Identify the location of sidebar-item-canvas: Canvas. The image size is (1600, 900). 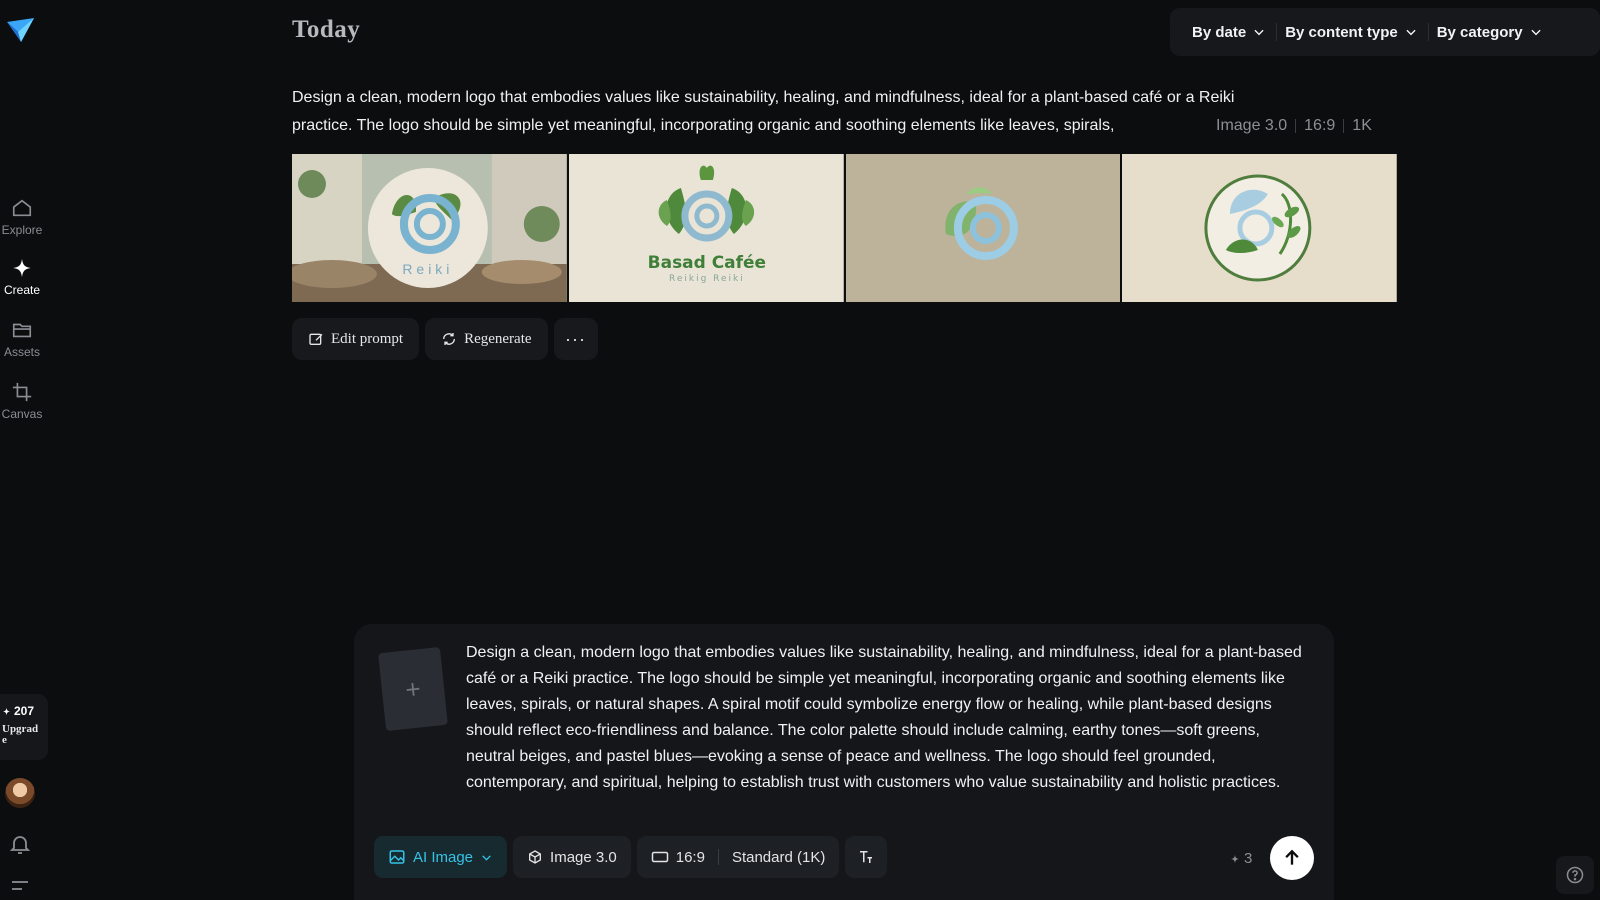
(22, 400).